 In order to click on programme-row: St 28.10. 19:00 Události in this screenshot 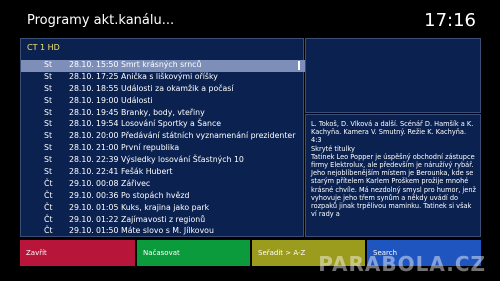, I will do `click(163, 102)`.